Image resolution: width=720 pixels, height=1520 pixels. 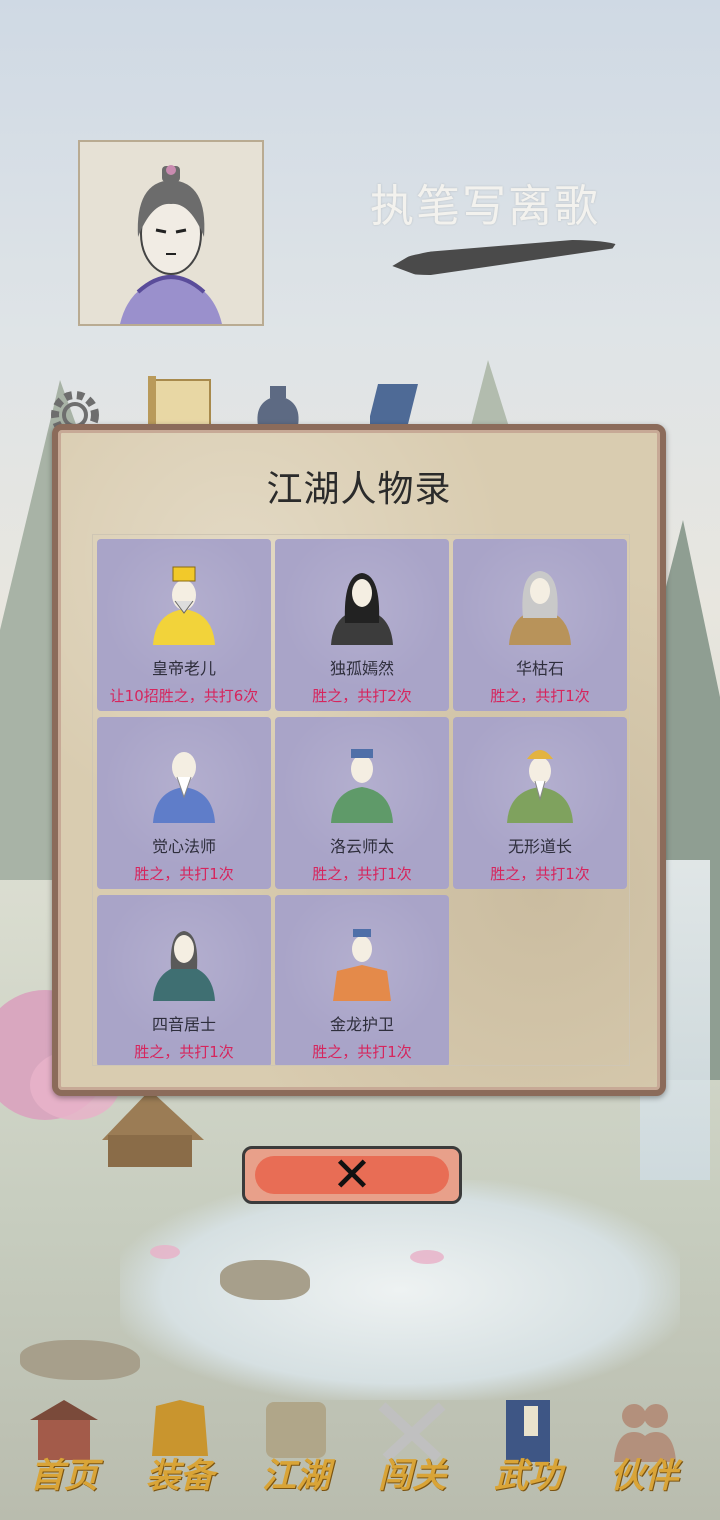 I want to click on river, so click(x=400, y=1290).